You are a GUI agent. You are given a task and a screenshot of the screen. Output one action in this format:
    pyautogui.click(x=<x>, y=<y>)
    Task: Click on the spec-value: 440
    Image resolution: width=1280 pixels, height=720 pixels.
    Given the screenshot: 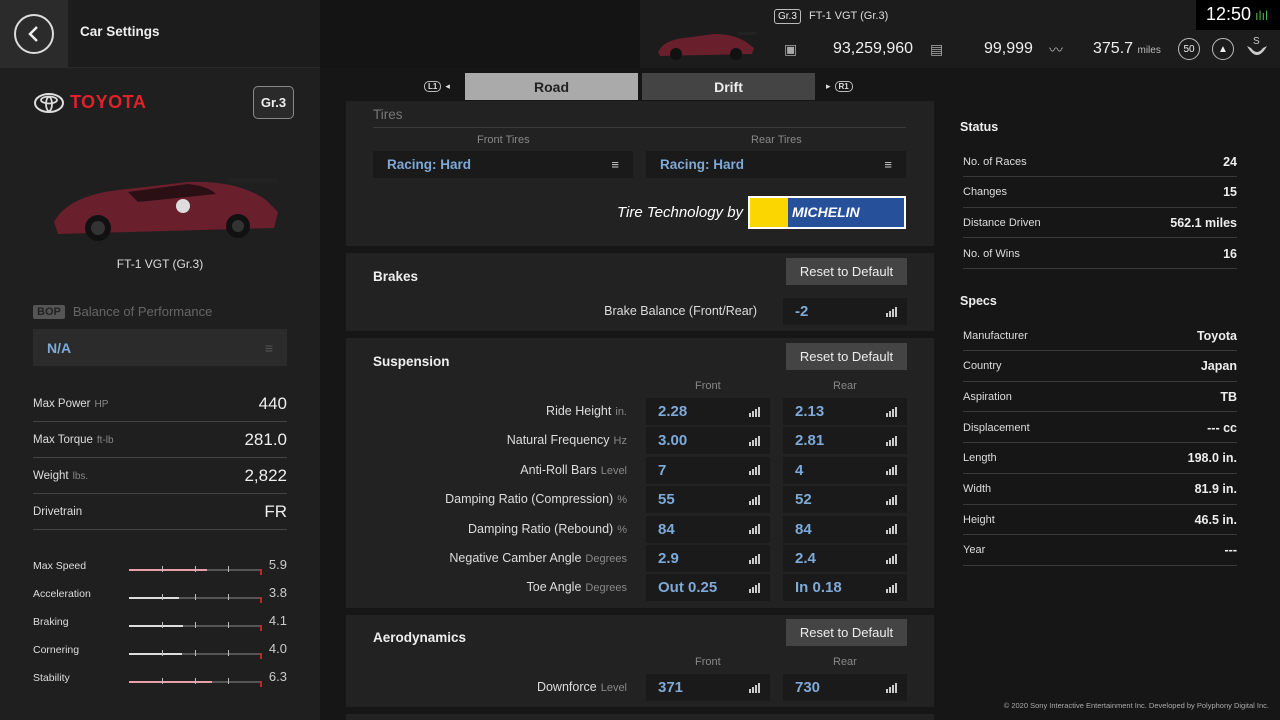 What is the action you would take?
    pyautogui.click(x=272, y=403)
    